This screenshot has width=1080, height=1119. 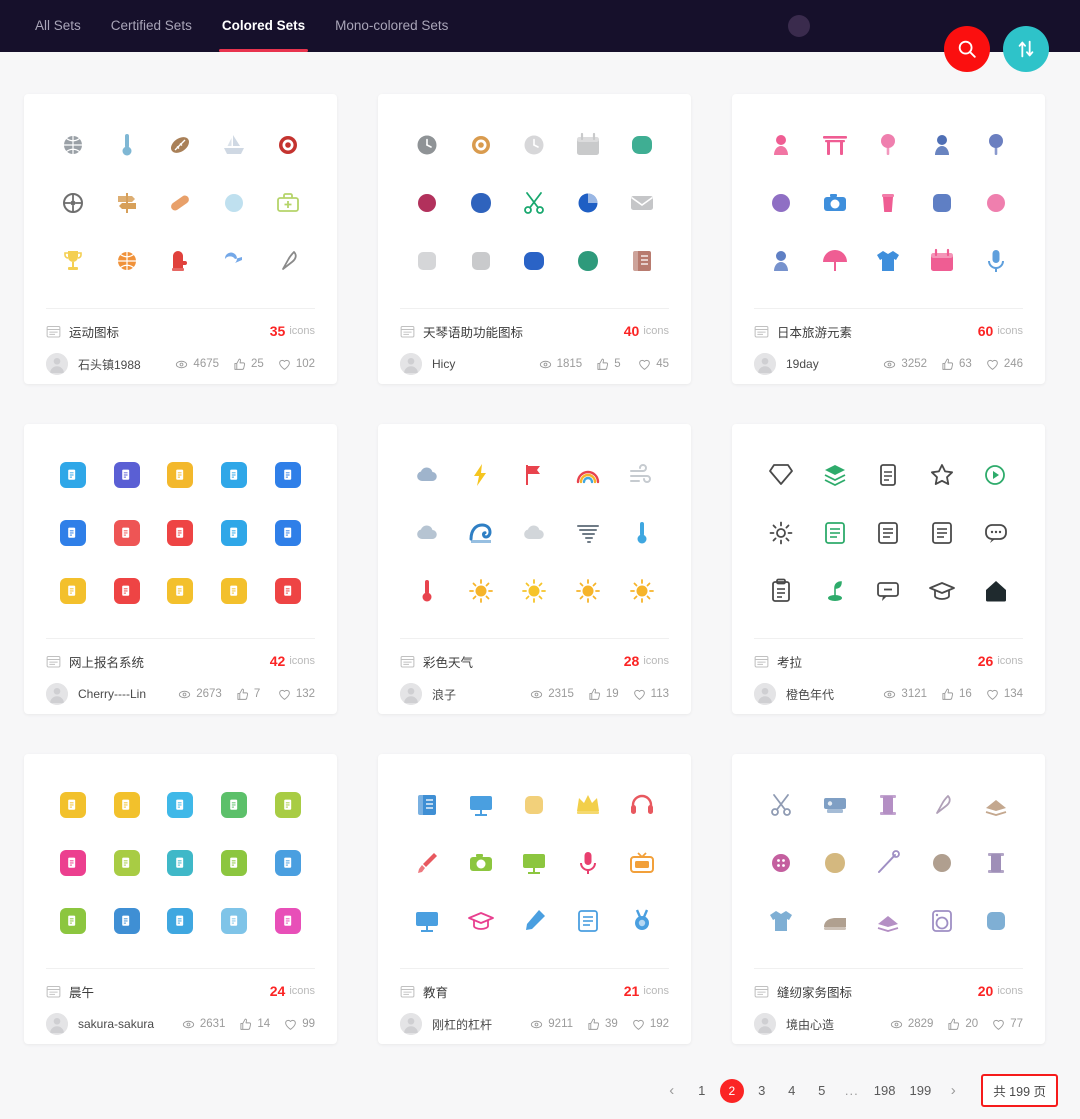 I want to click on favorites-stat: 134, so click(x=1004, y=694).